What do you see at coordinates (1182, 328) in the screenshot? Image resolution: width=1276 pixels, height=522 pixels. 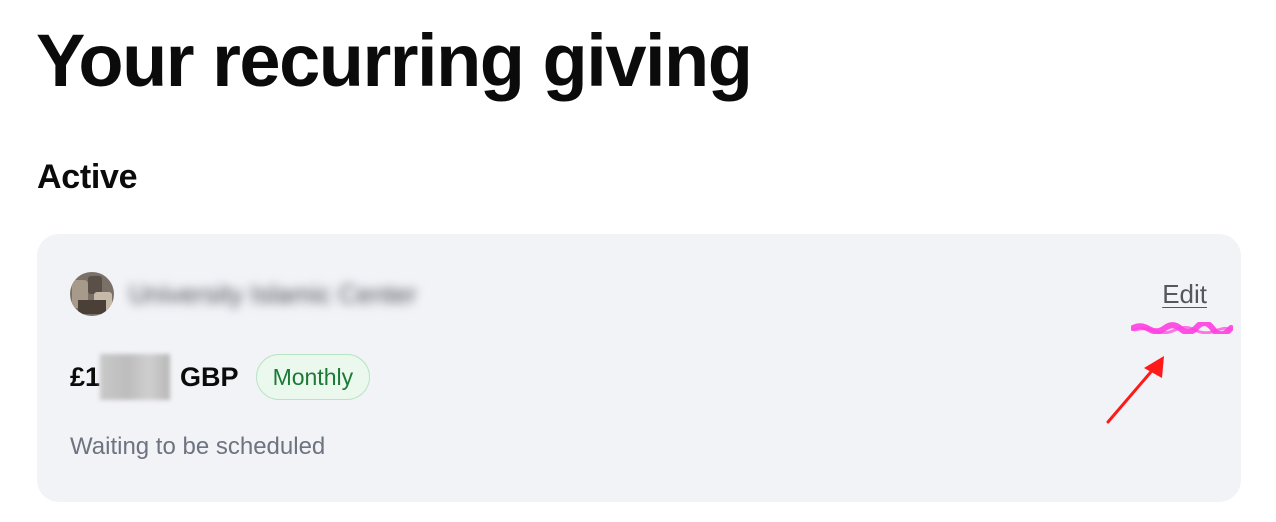 I see `highlight-scribble` at bounding box center [1182, 328].